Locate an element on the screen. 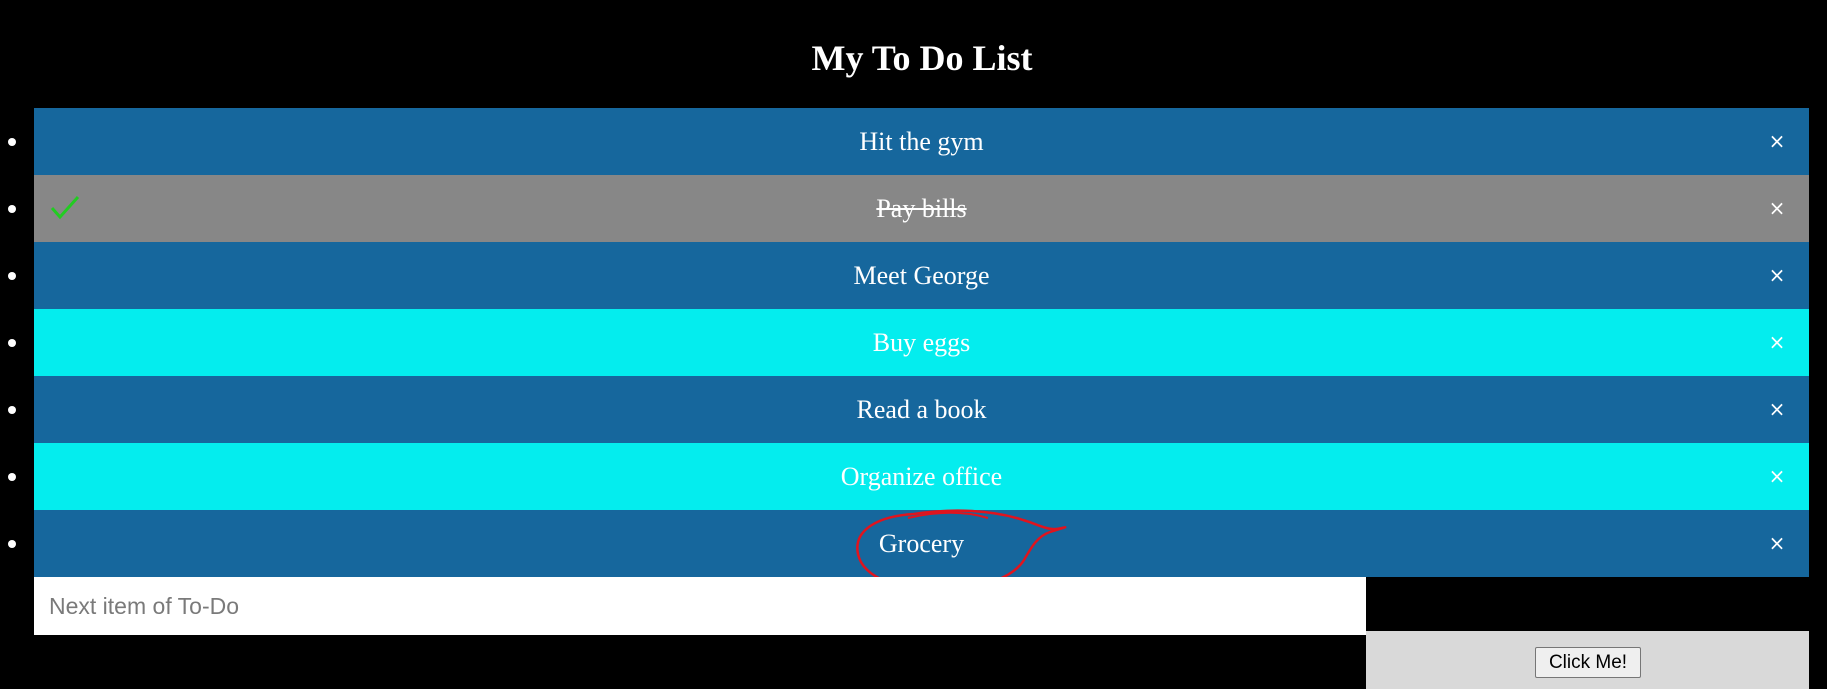 This screenshot has width=1827, height=689. todo-item-buy-eggs: Buy eggs × is located at coordinates (908, 342).